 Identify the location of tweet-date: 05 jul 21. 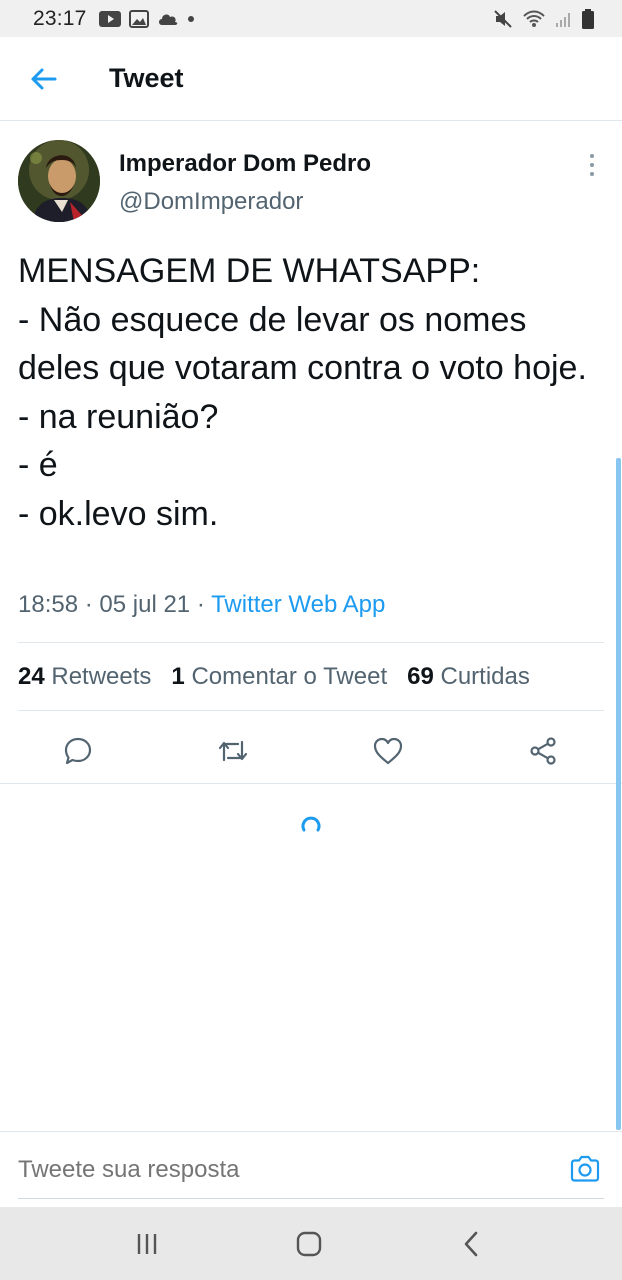
(145, 604).